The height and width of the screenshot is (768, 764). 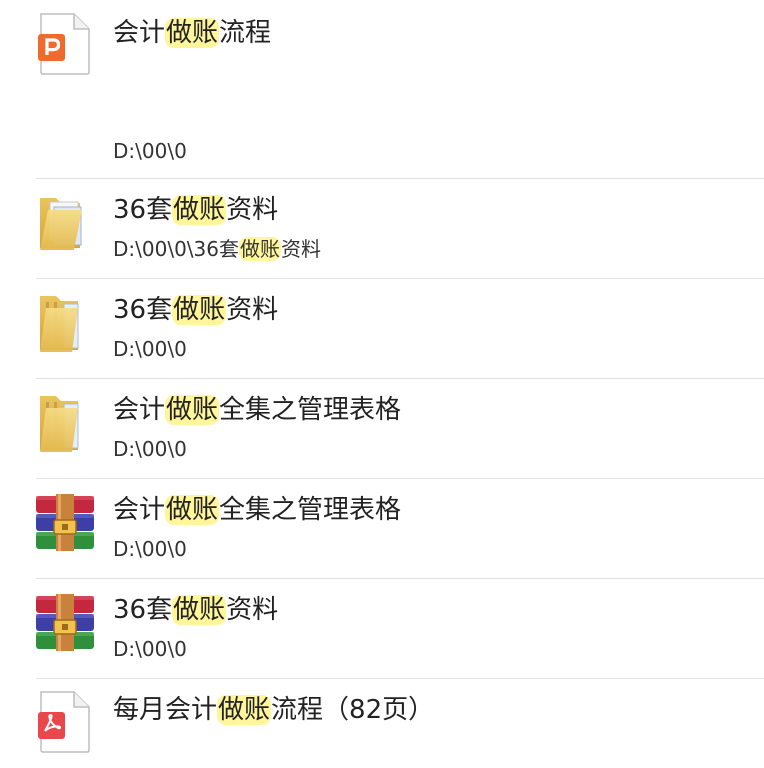 What do you see at coordinates (274, 710) in the screenshot?
I see `result-title: 每月会计做账流程（82页）` at bounding box center [274, 710].